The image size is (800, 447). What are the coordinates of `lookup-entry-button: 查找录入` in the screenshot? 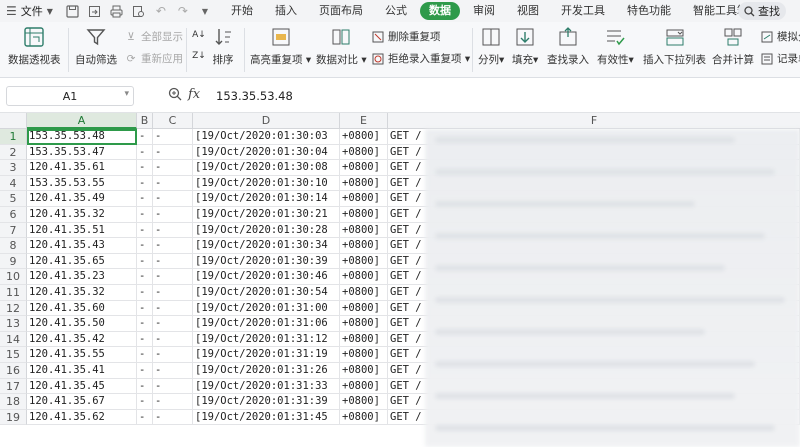 It's located at (568, 44).